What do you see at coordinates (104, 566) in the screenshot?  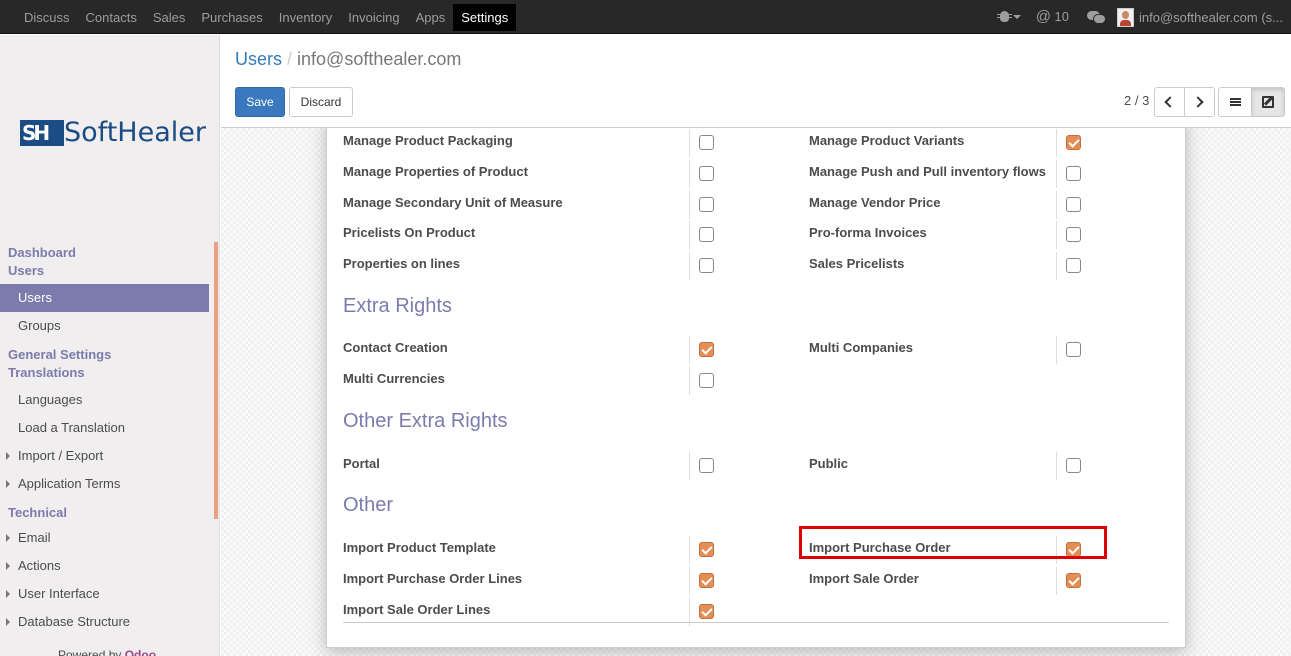 I see `sidebar-item-actions: Actions` at bounding box center [104, 566].